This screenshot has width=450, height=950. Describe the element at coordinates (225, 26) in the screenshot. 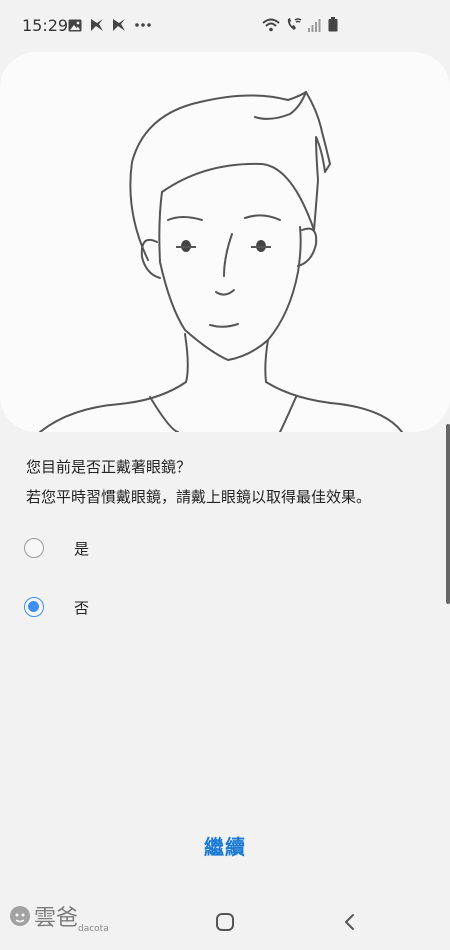

I see `status-bar: 15:29` at that location.